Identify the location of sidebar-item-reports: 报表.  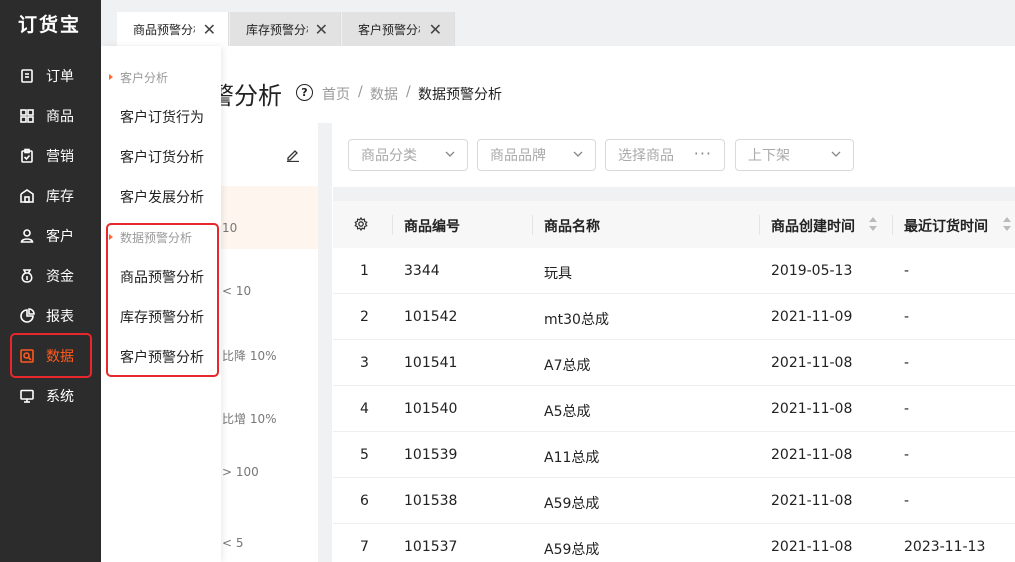
(50, 316).